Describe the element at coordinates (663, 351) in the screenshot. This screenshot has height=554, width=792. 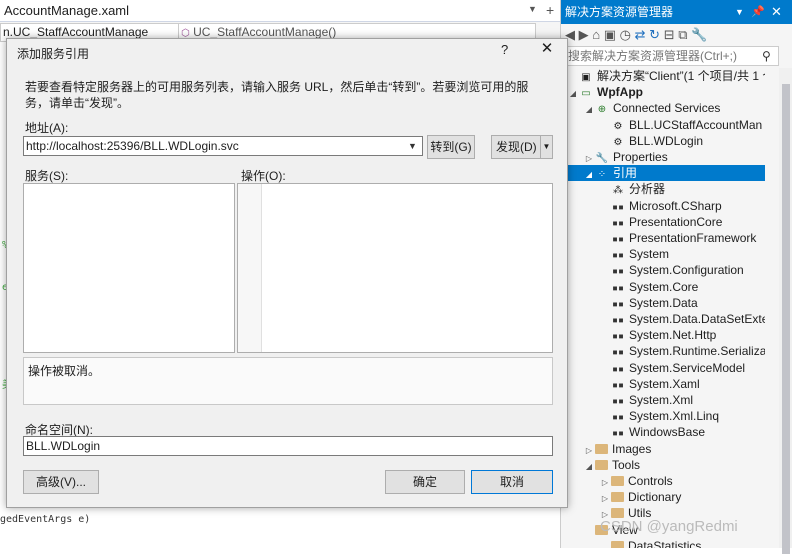
I see `tree-item: ▪▪ System.Runtime.Serializa` at that location.